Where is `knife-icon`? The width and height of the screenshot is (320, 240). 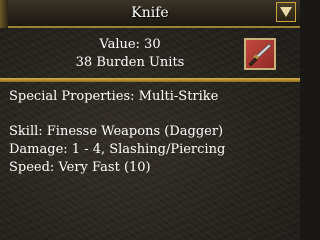 knife-icon is located at coordinates (260, 55).